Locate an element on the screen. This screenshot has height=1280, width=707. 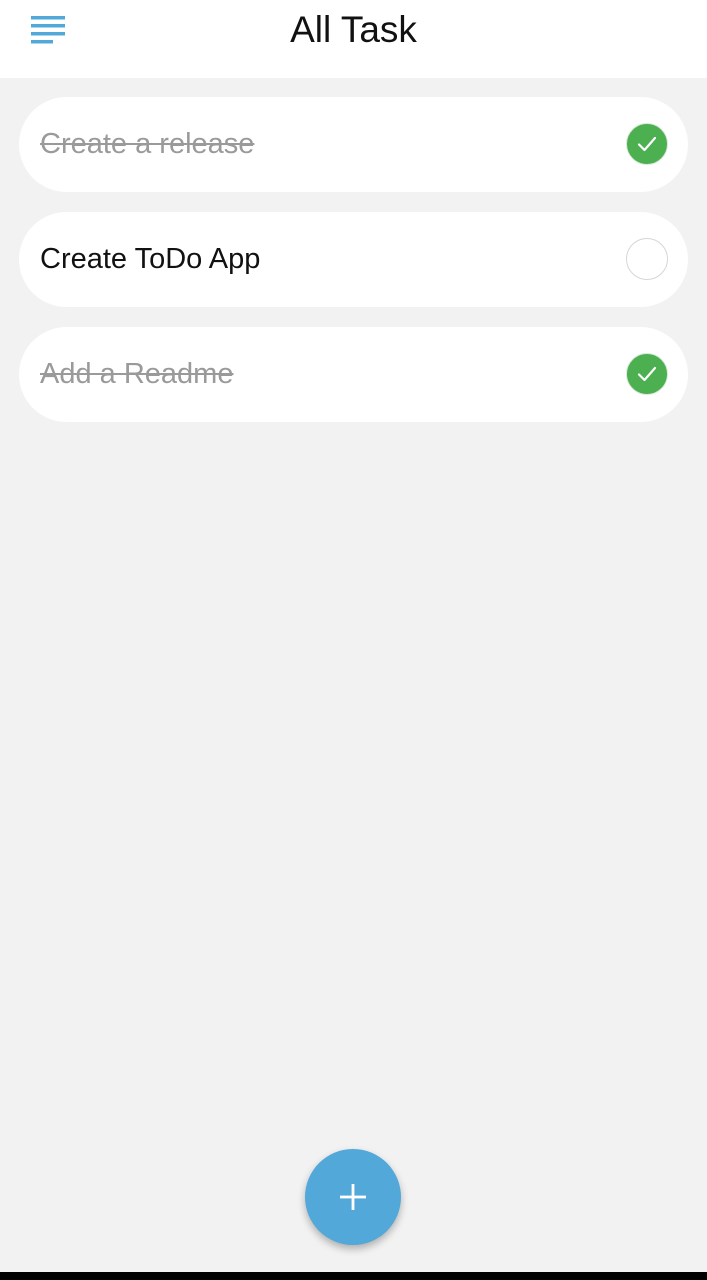
app-header: All Task is located at coordinates (353, 39).